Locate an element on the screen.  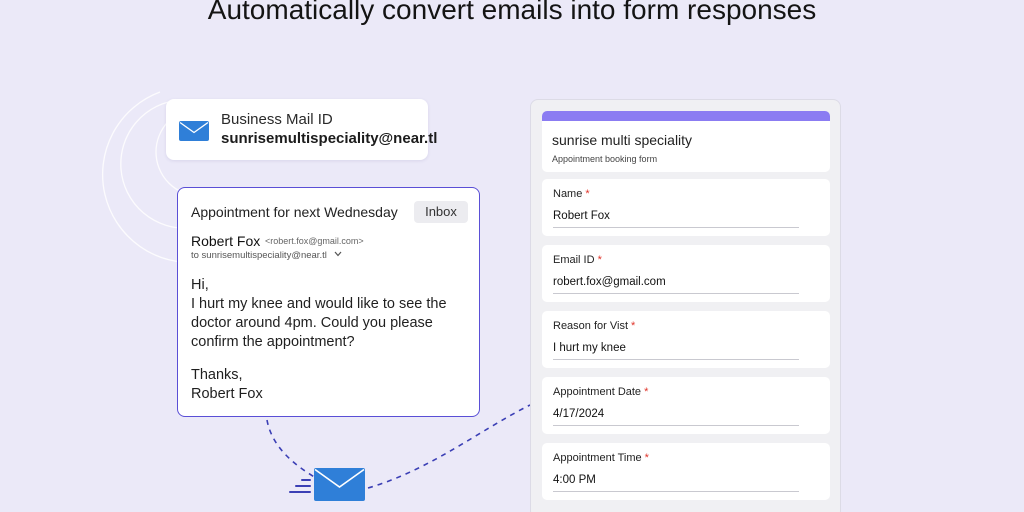
sender-address: <robert.fox@gmail.com> is located at coordinates (314, 241).